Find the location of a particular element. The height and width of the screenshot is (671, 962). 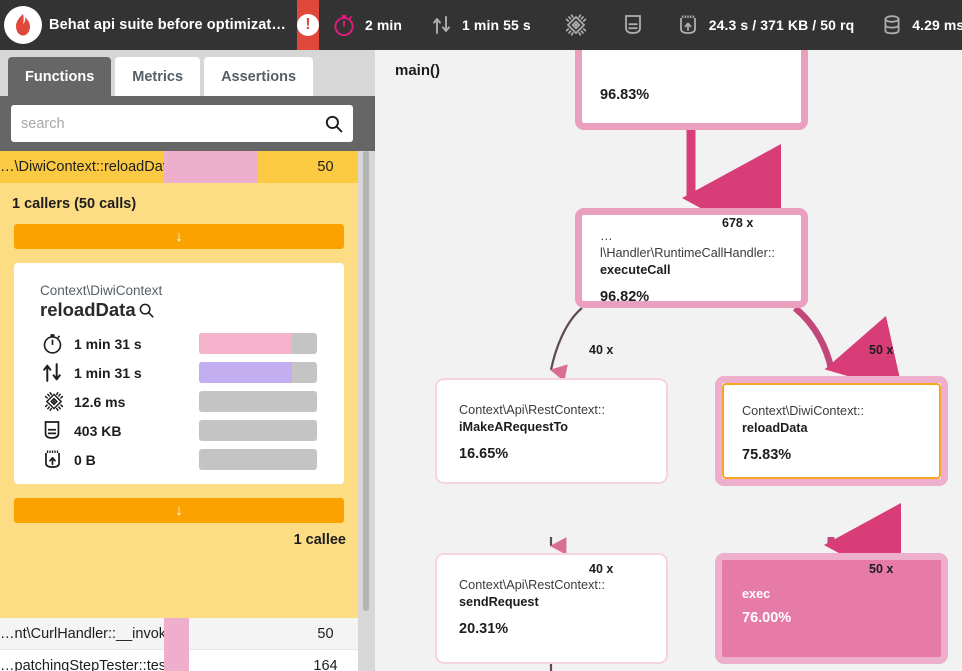

search-input is located at coordinates (163, 123).